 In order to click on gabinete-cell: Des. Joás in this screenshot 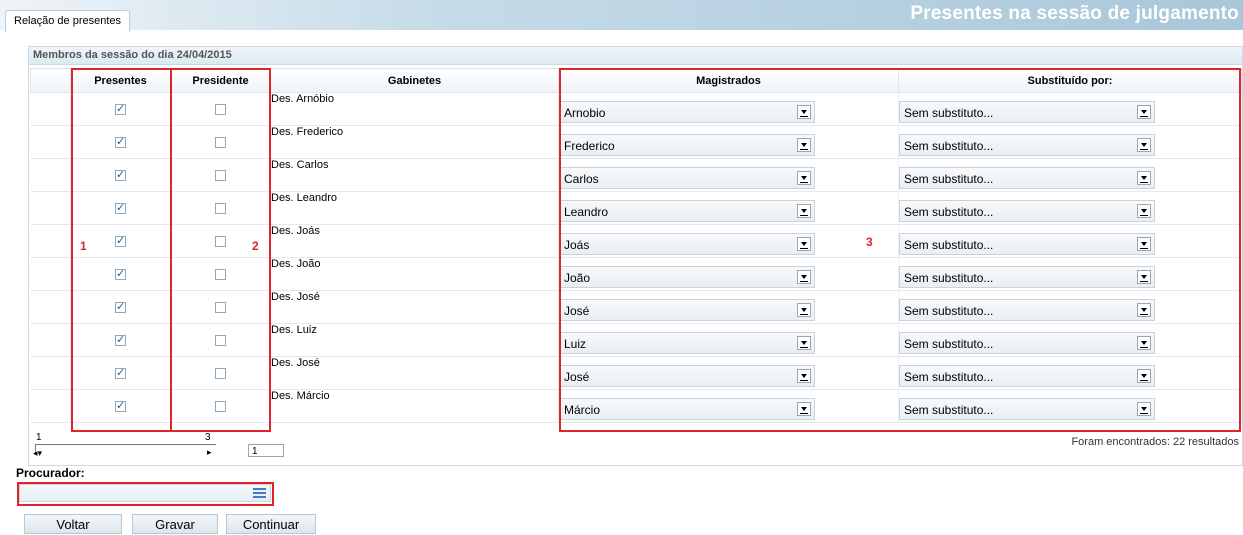, I will do `click(414, 241)`.